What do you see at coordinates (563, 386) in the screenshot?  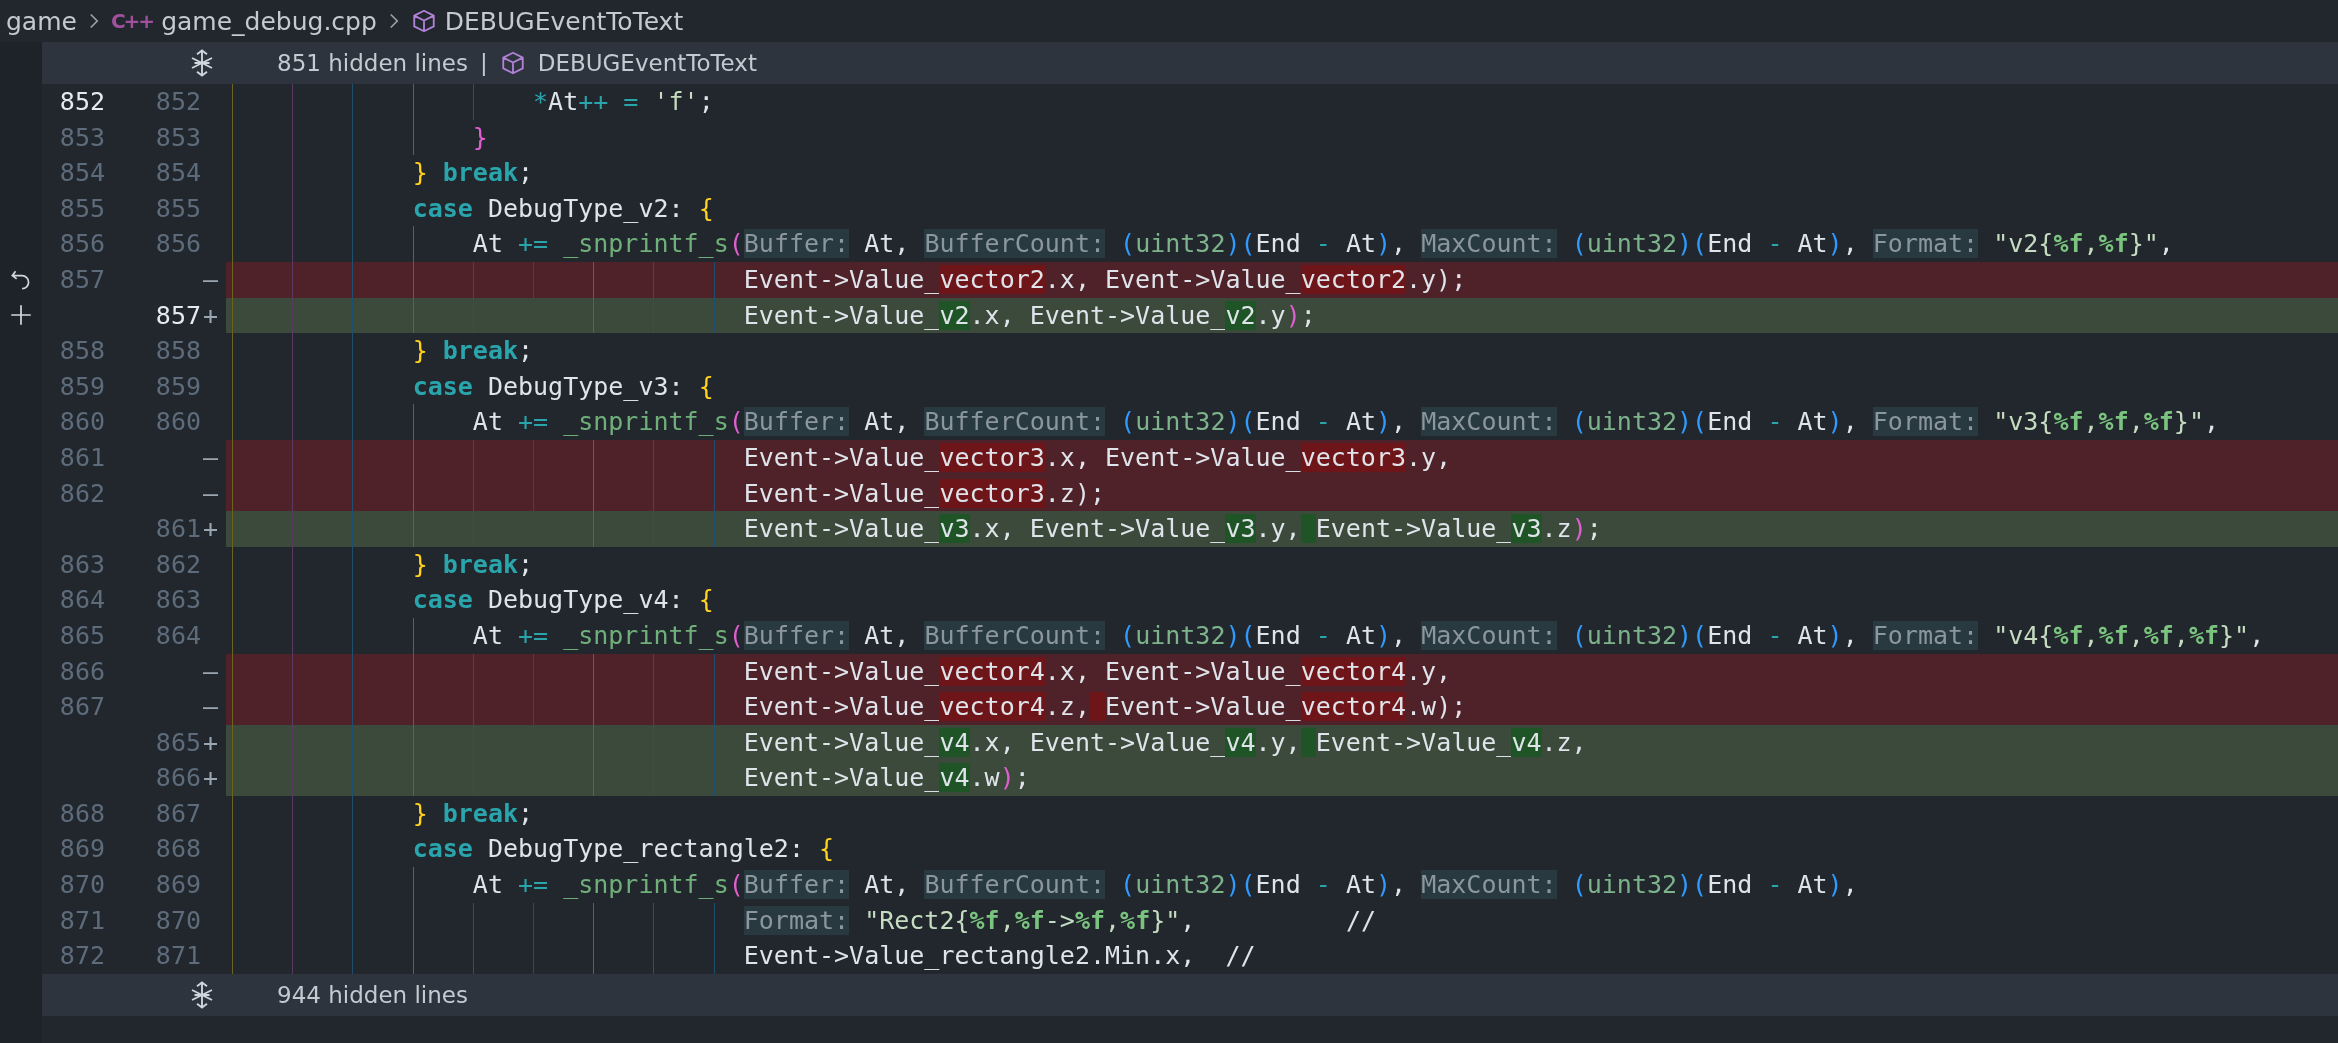 I see `code-line: case DebugType_v3: {` at bounding box center [563, 386].